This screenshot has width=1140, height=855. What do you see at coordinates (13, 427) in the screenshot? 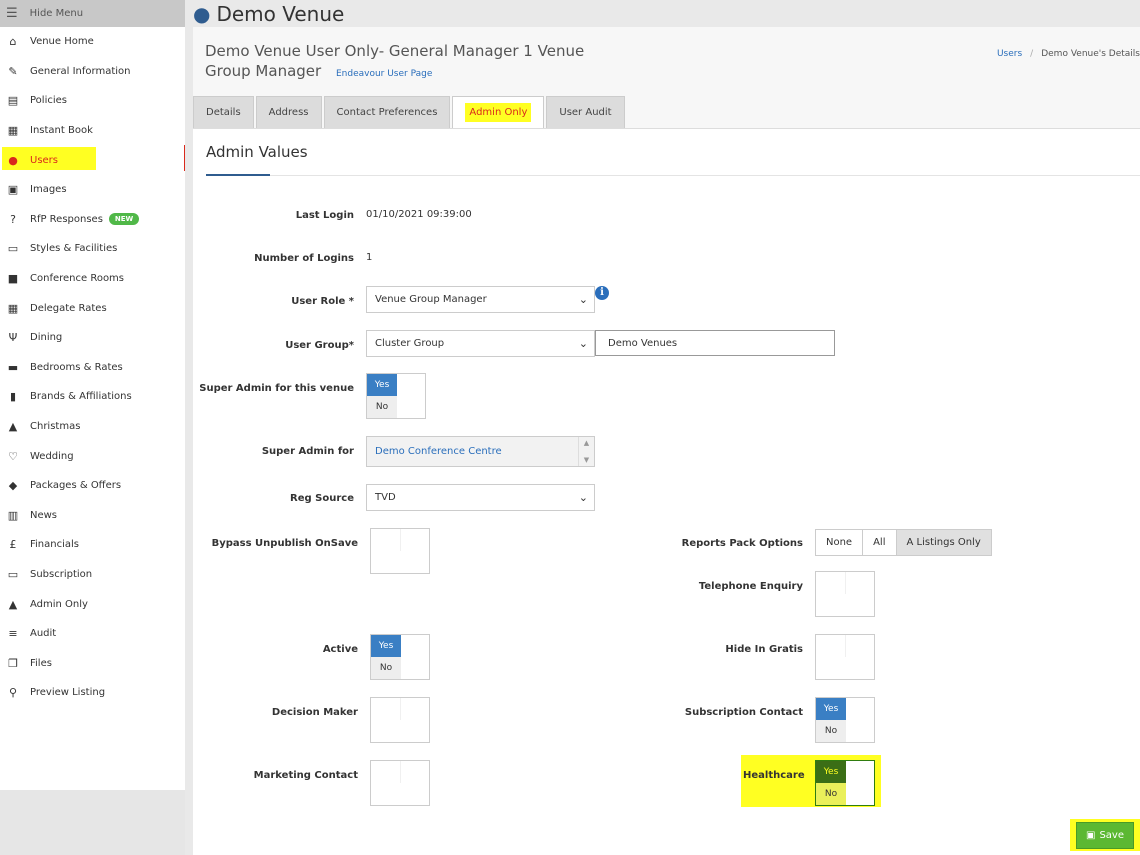
I see `tree-icon: ▲` at bounding box center [13, 427].